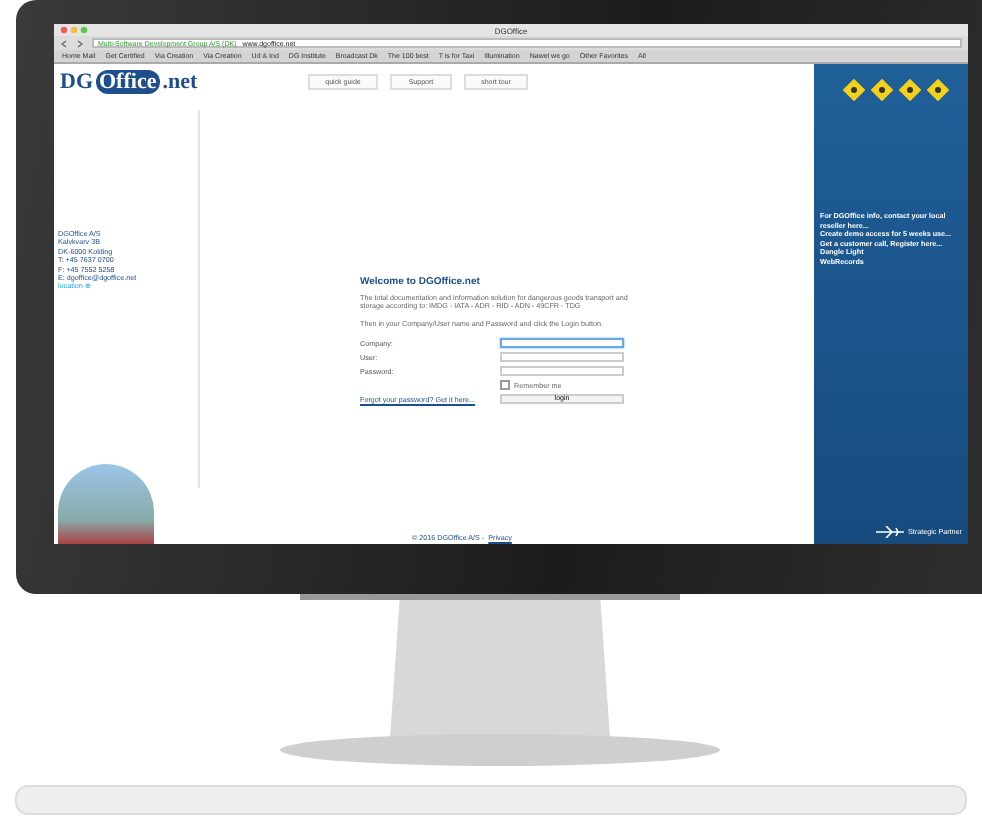  What do you see at coordinates (106, 504) in the screenshot?
I see `photo-placeholder` at bounding box center [106, 504].